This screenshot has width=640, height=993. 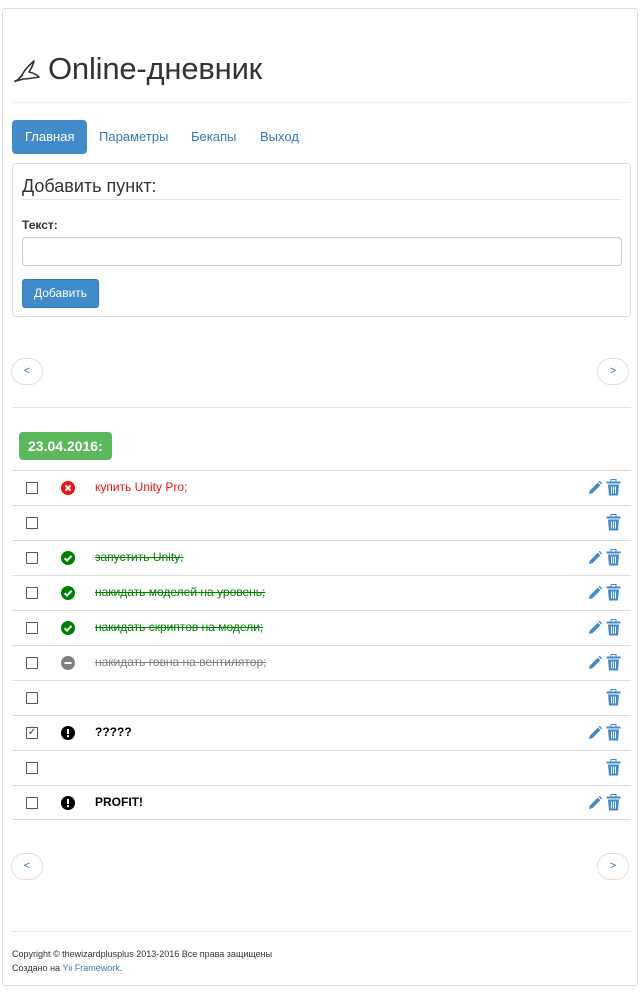 I want to click on item-checkbox-checked: ✓, so click(x=32, y=733).